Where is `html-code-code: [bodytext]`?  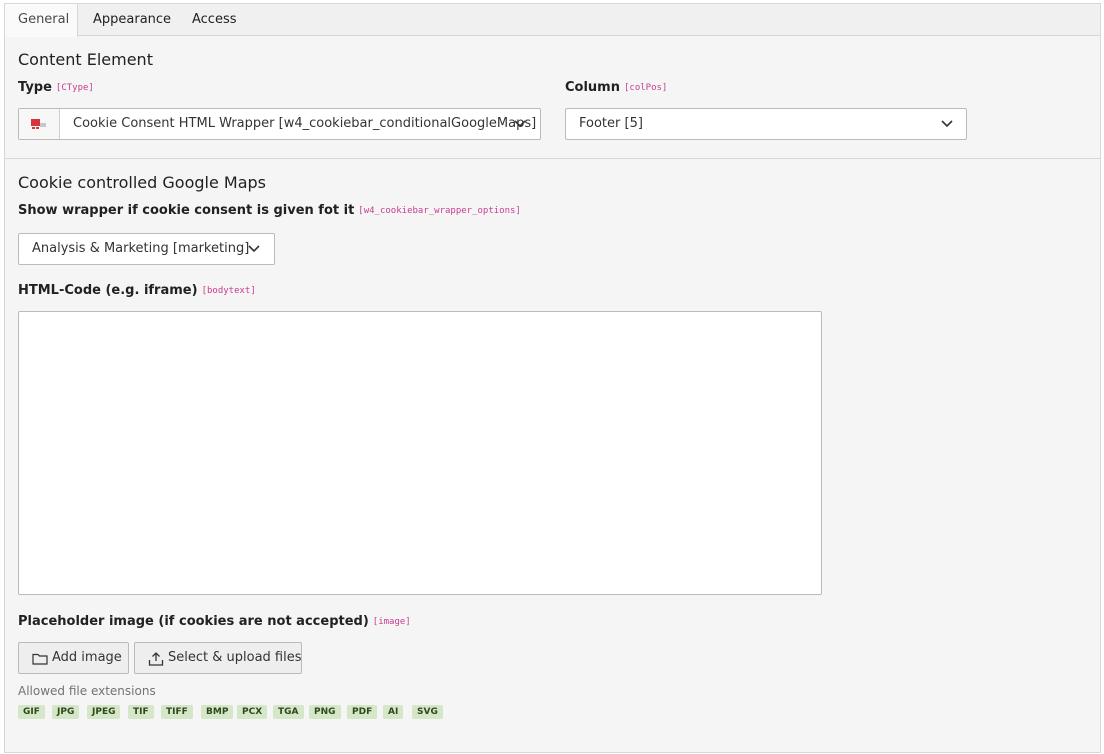
html-code-code: [bodytext] is located at coordinates (228, 291).